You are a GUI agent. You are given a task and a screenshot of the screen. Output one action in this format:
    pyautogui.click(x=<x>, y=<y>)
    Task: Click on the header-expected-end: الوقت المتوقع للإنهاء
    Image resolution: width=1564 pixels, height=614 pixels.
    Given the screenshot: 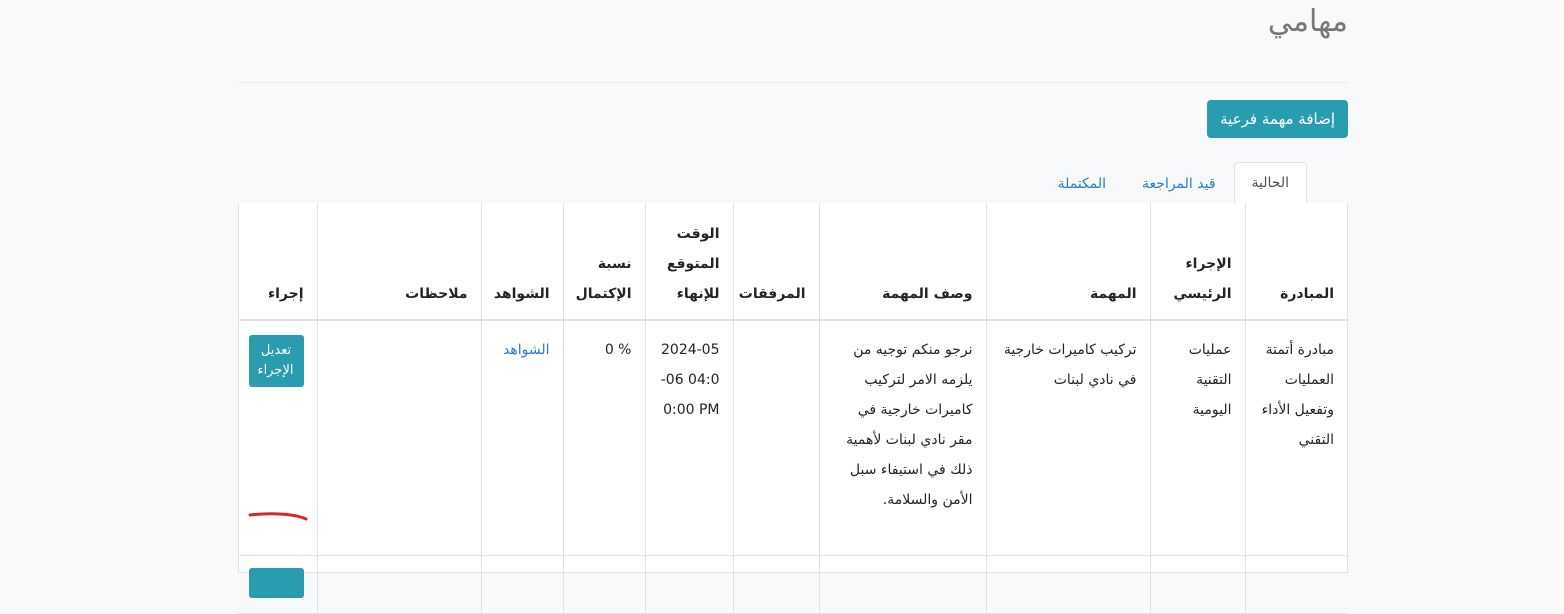 What is the action you would take?
    pyautogui.click(x=688, y=262)
    